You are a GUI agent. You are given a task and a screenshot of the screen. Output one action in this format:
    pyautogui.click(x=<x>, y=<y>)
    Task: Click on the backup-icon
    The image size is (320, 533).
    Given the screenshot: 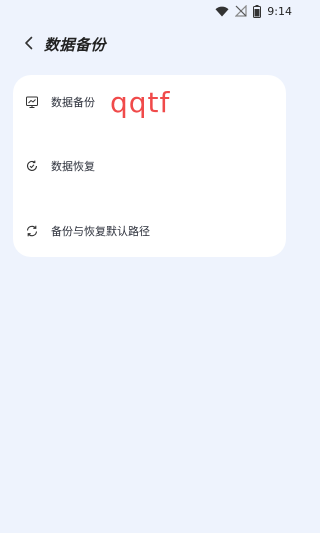 What is the action you would take?
    pyautogui.click(x=32, y=102)
    